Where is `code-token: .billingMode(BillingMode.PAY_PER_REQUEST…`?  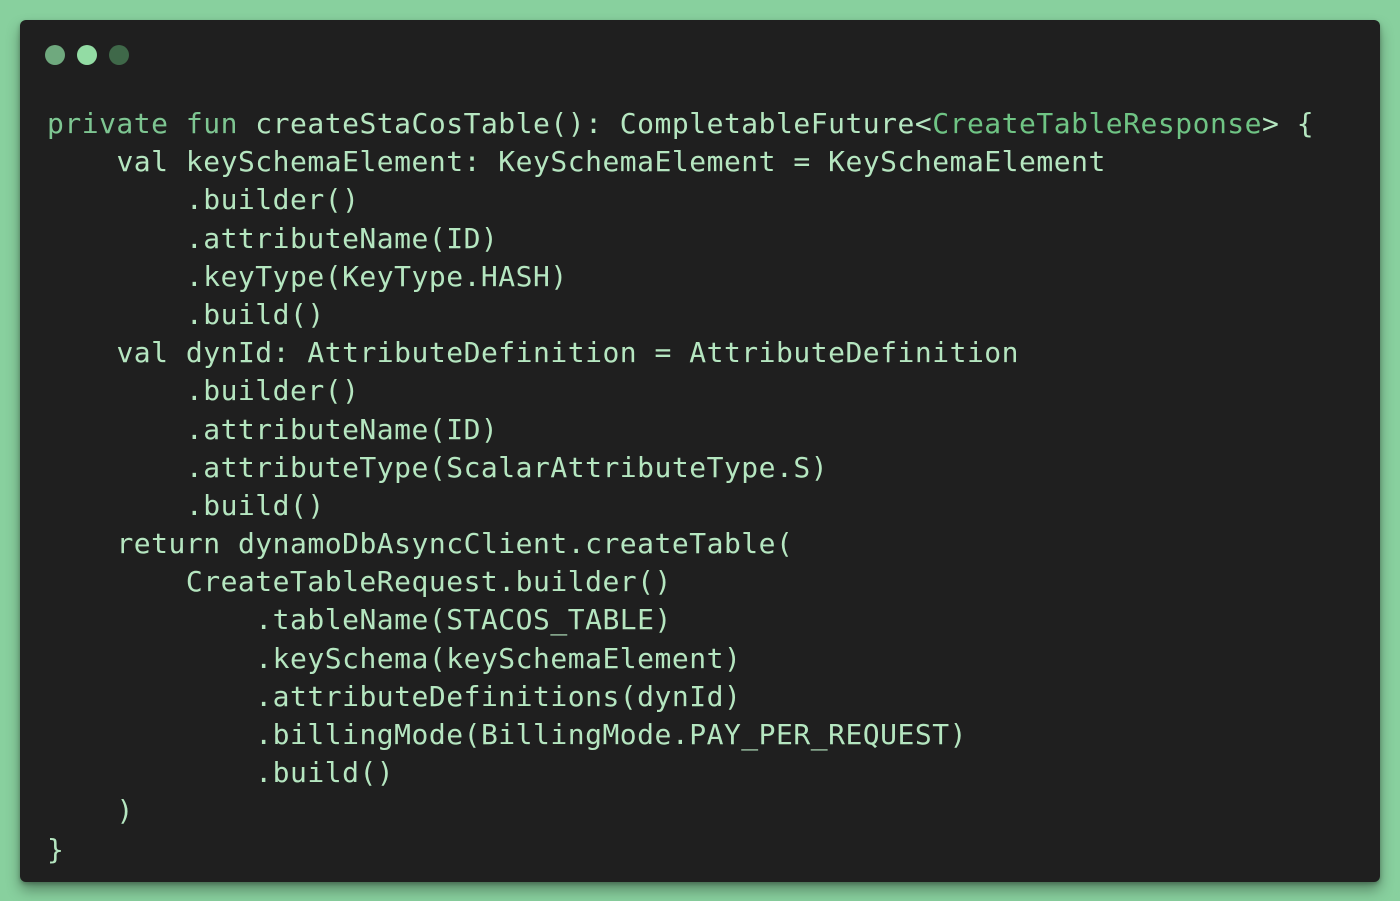
code-token: .billingMode(BillingMode.PAY_PER_REQUEST… is located at coordinates (611, 734).